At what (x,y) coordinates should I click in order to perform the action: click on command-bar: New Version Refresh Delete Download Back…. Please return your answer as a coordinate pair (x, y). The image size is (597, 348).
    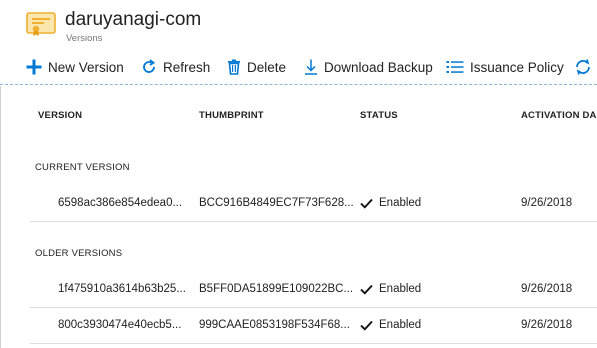
    Looking at the image, I should click on (298, 66).